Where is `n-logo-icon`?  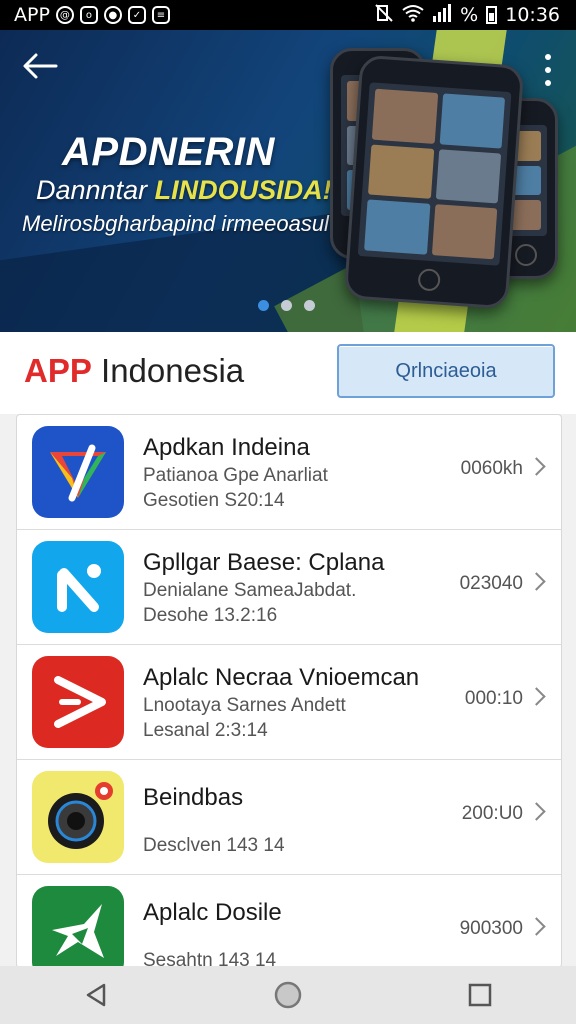
n-logo-icon is located at coordinates (78, 587).